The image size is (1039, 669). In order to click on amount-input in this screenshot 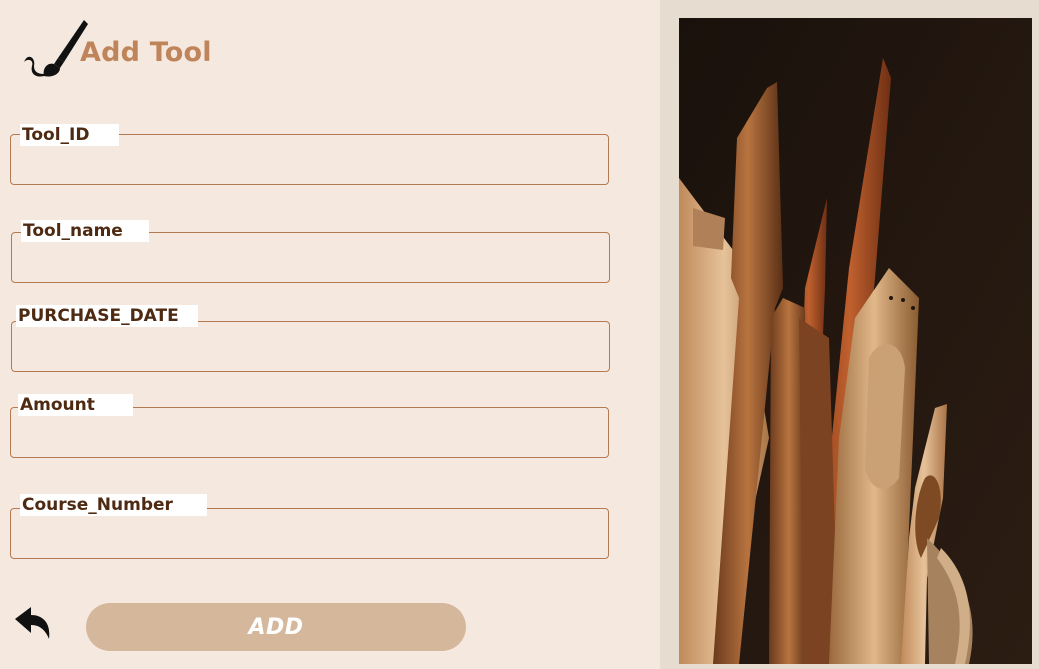, I will do `click(309, 435)`.